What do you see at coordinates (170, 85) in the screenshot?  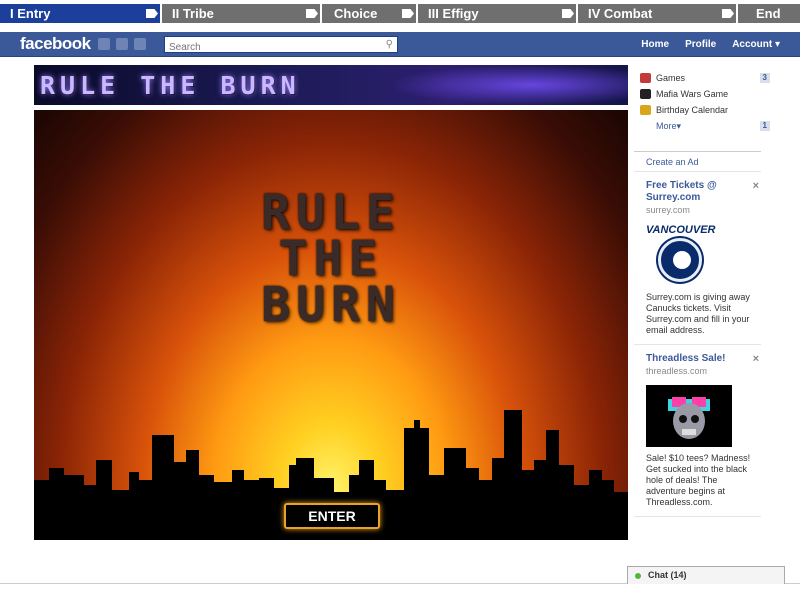 I see `banner-title: RULE THE BURN` at bounding box center [170, 85].